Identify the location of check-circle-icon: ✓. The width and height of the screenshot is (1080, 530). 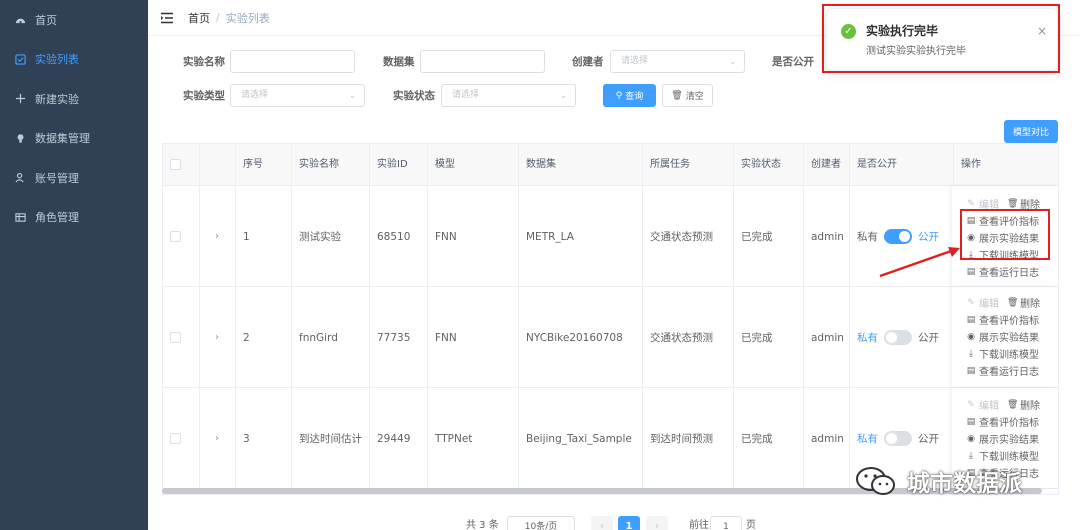
(848, 31).